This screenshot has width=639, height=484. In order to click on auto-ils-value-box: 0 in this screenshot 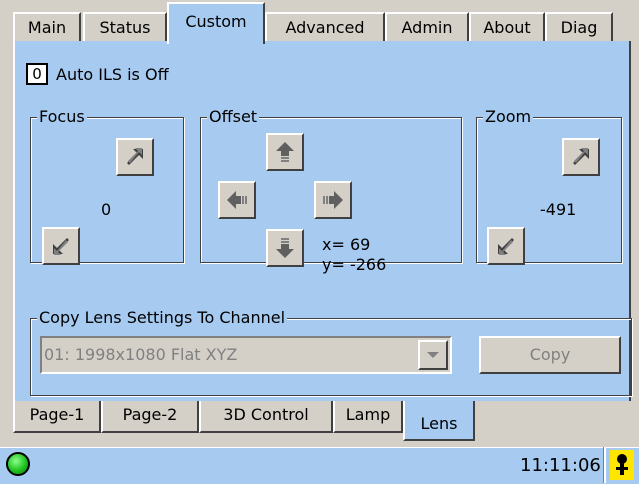, I will do `click(37, 74)`.